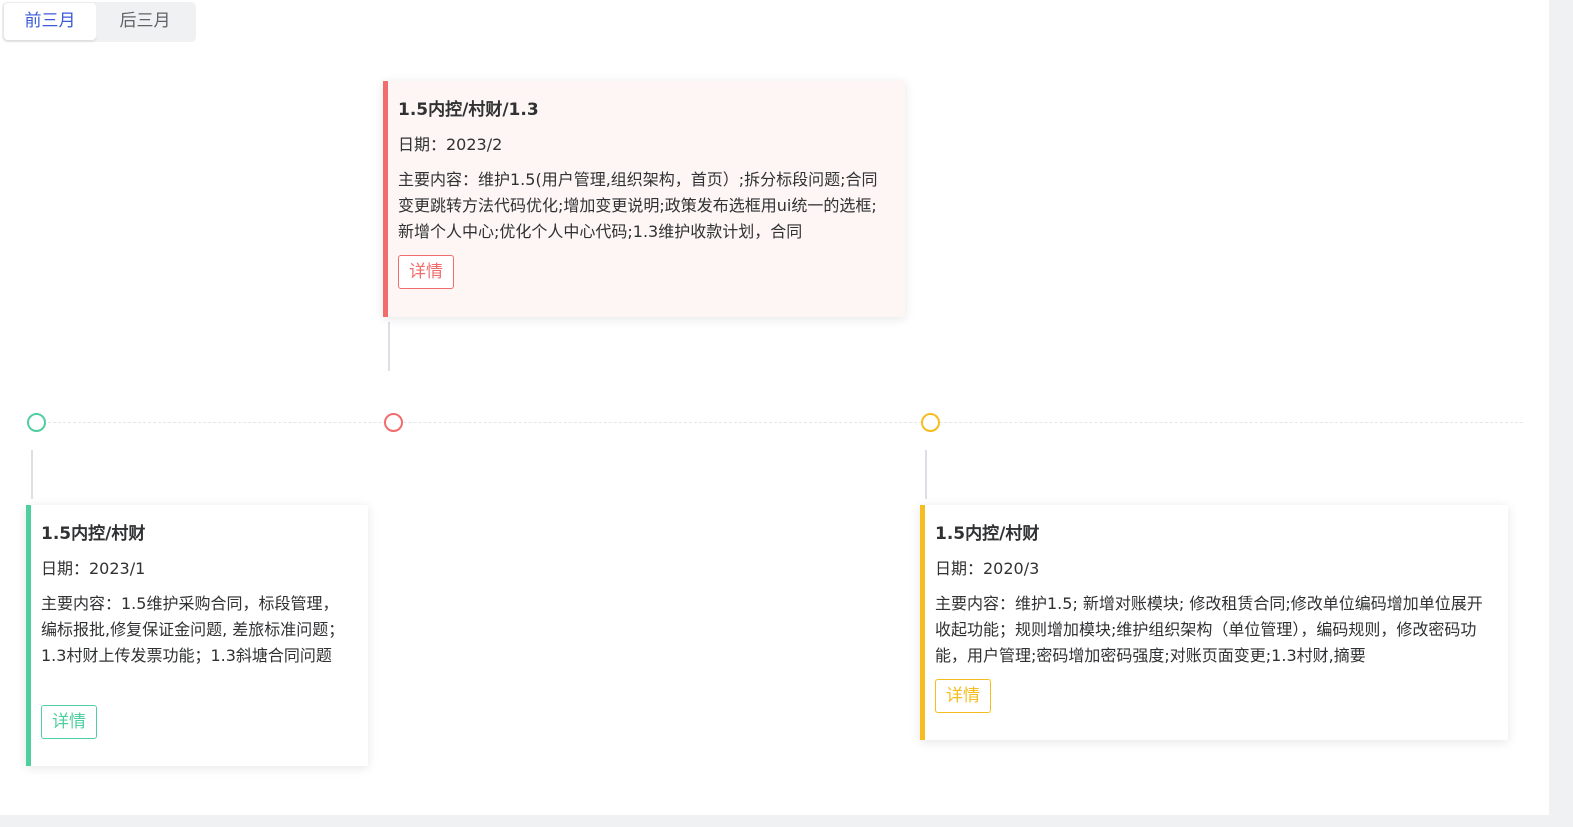 Image resolution: width=1573 pixels, height=827 pixels. Describe the element at coordinates (774, 31) in the screenshot. I see `tab-bar: 前三月 后三月` at that location.